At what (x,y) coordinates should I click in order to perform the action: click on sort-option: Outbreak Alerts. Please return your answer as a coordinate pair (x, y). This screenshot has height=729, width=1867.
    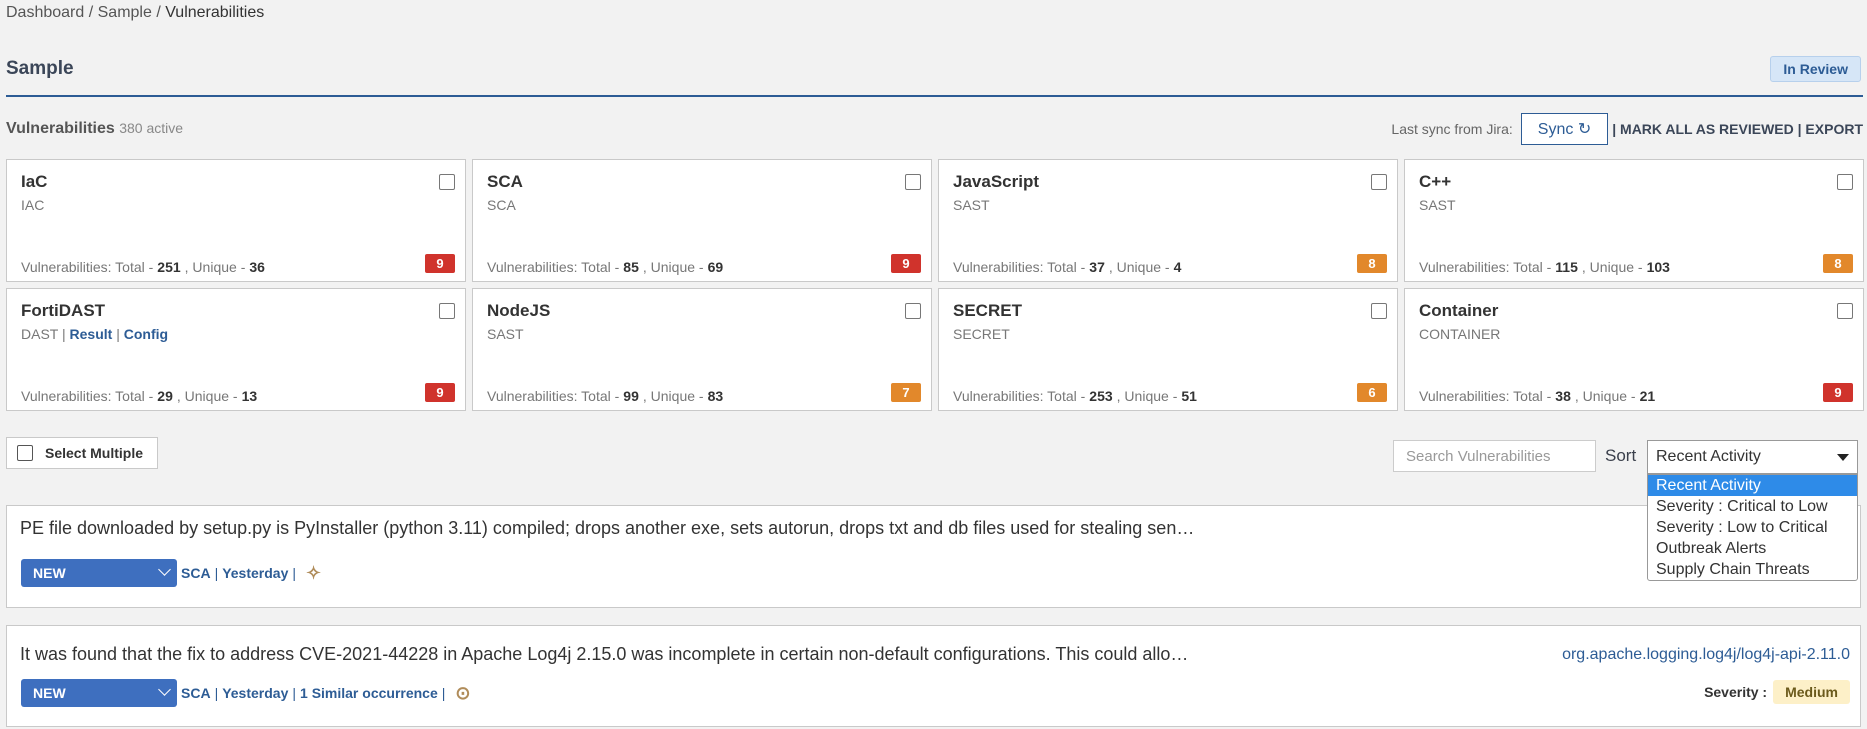
    Looking at the image, I should click on (1752, 548).